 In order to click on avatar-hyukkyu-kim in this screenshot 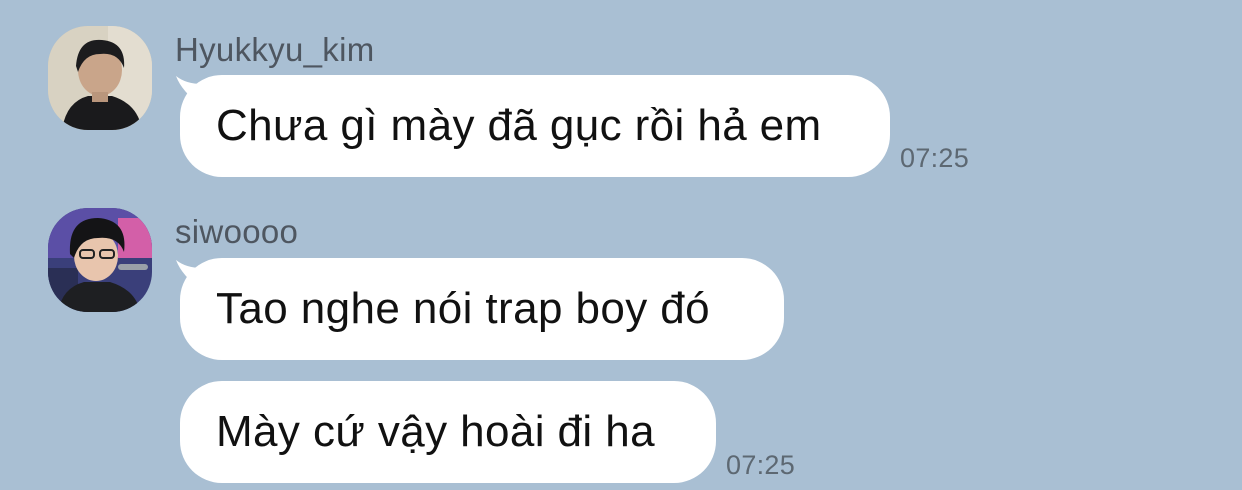, I will do `click(100, 78)`.